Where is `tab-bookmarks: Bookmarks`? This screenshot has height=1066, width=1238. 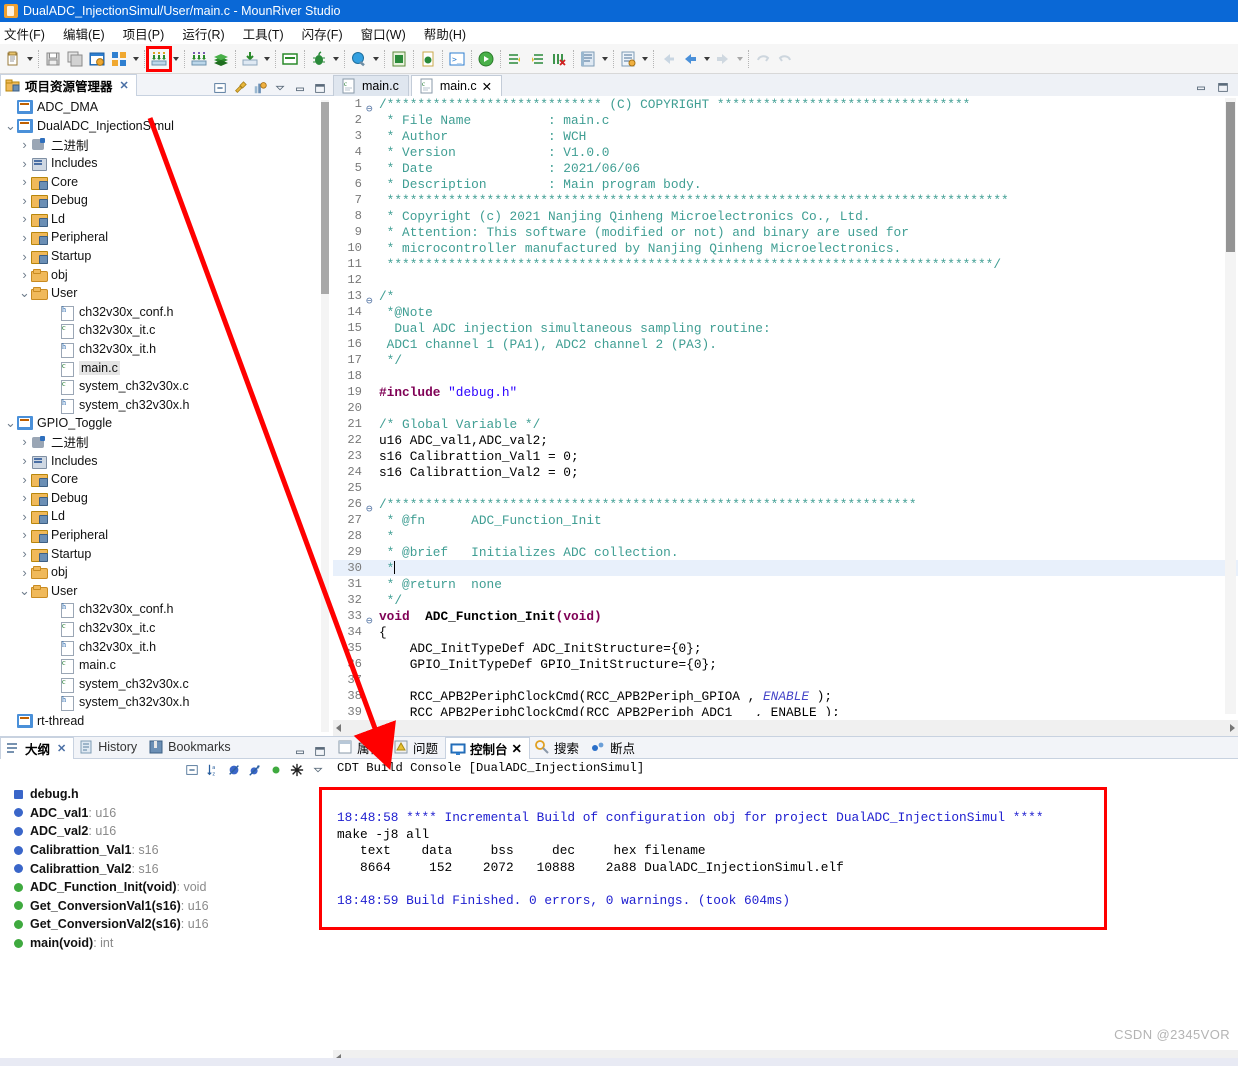
tab-bookmarks: Bookmarks is located at coordinates (191, 747).